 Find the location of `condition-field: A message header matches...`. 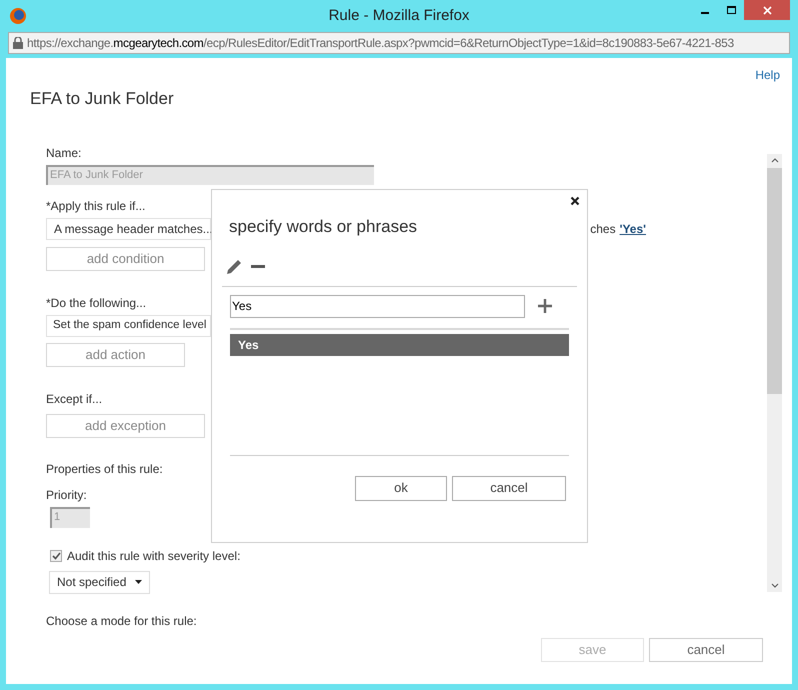

condition-field: A message header matches... is located at coordinates (128, 229).